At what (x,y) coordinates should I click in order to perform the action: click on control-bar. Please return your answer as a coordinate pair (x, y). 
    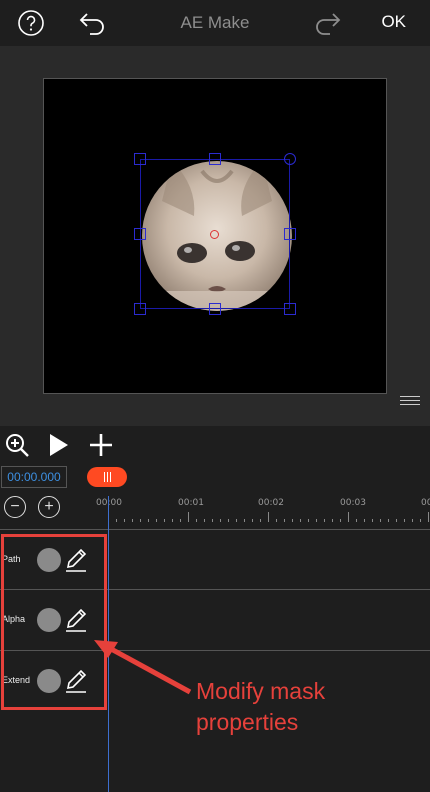
    Looking at the image, I should click on (215, 446).